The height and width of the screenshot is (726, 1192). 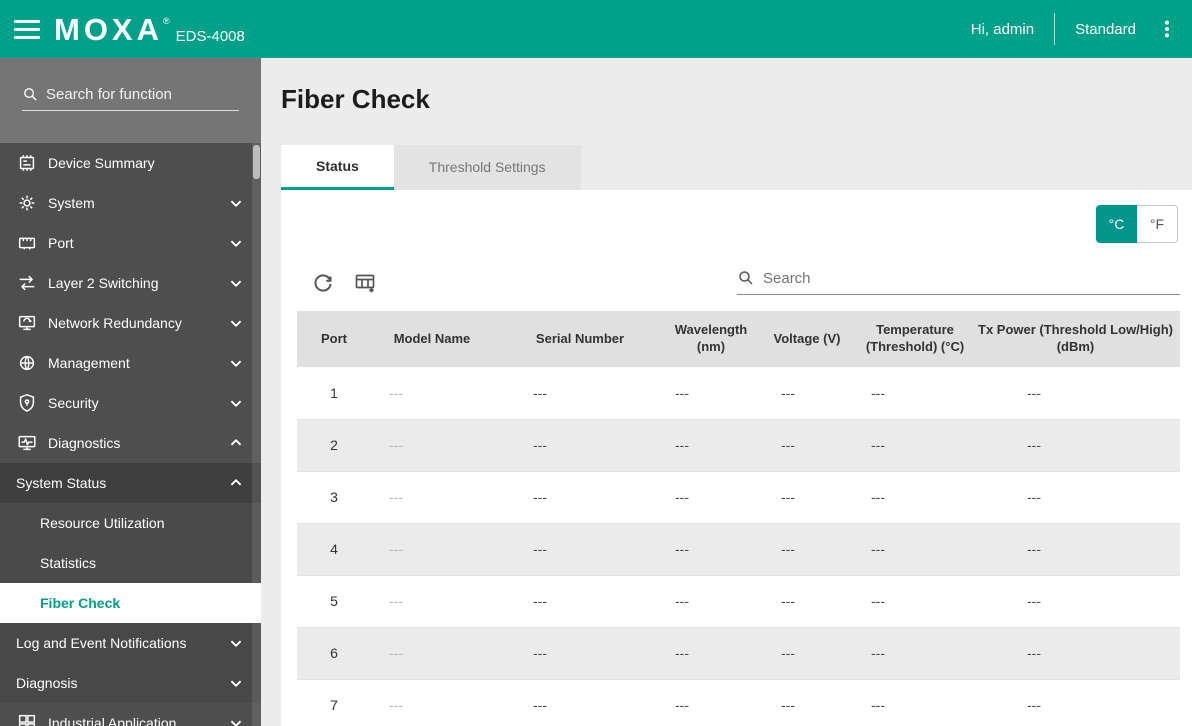 I want to click on sidebar-item-label: Fiber Check, so click(x=80, y=603).